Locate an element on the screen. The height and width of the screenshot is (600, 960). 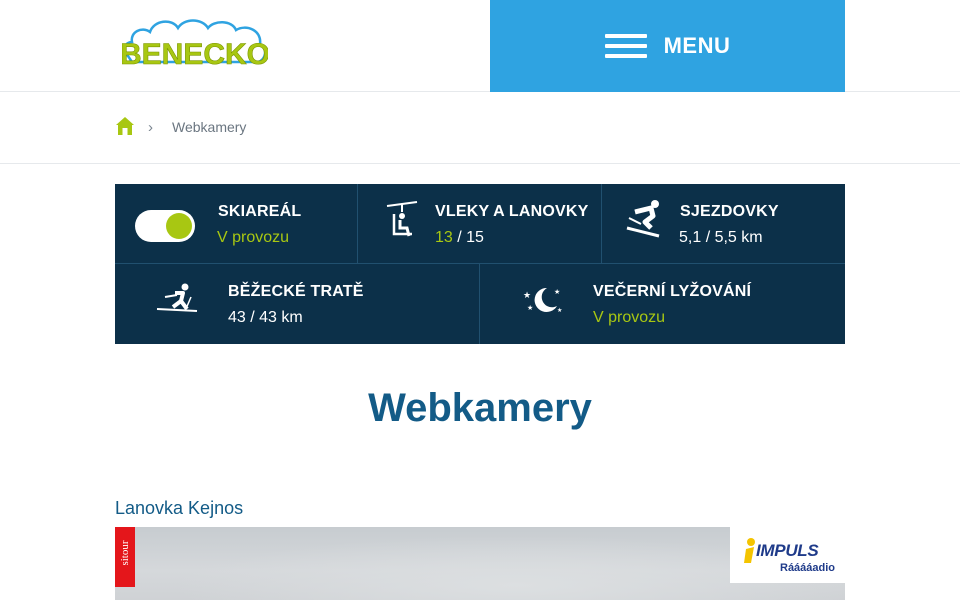
webcam-title-link: Lanovka Kejnos is located at coordinates (179, 508).